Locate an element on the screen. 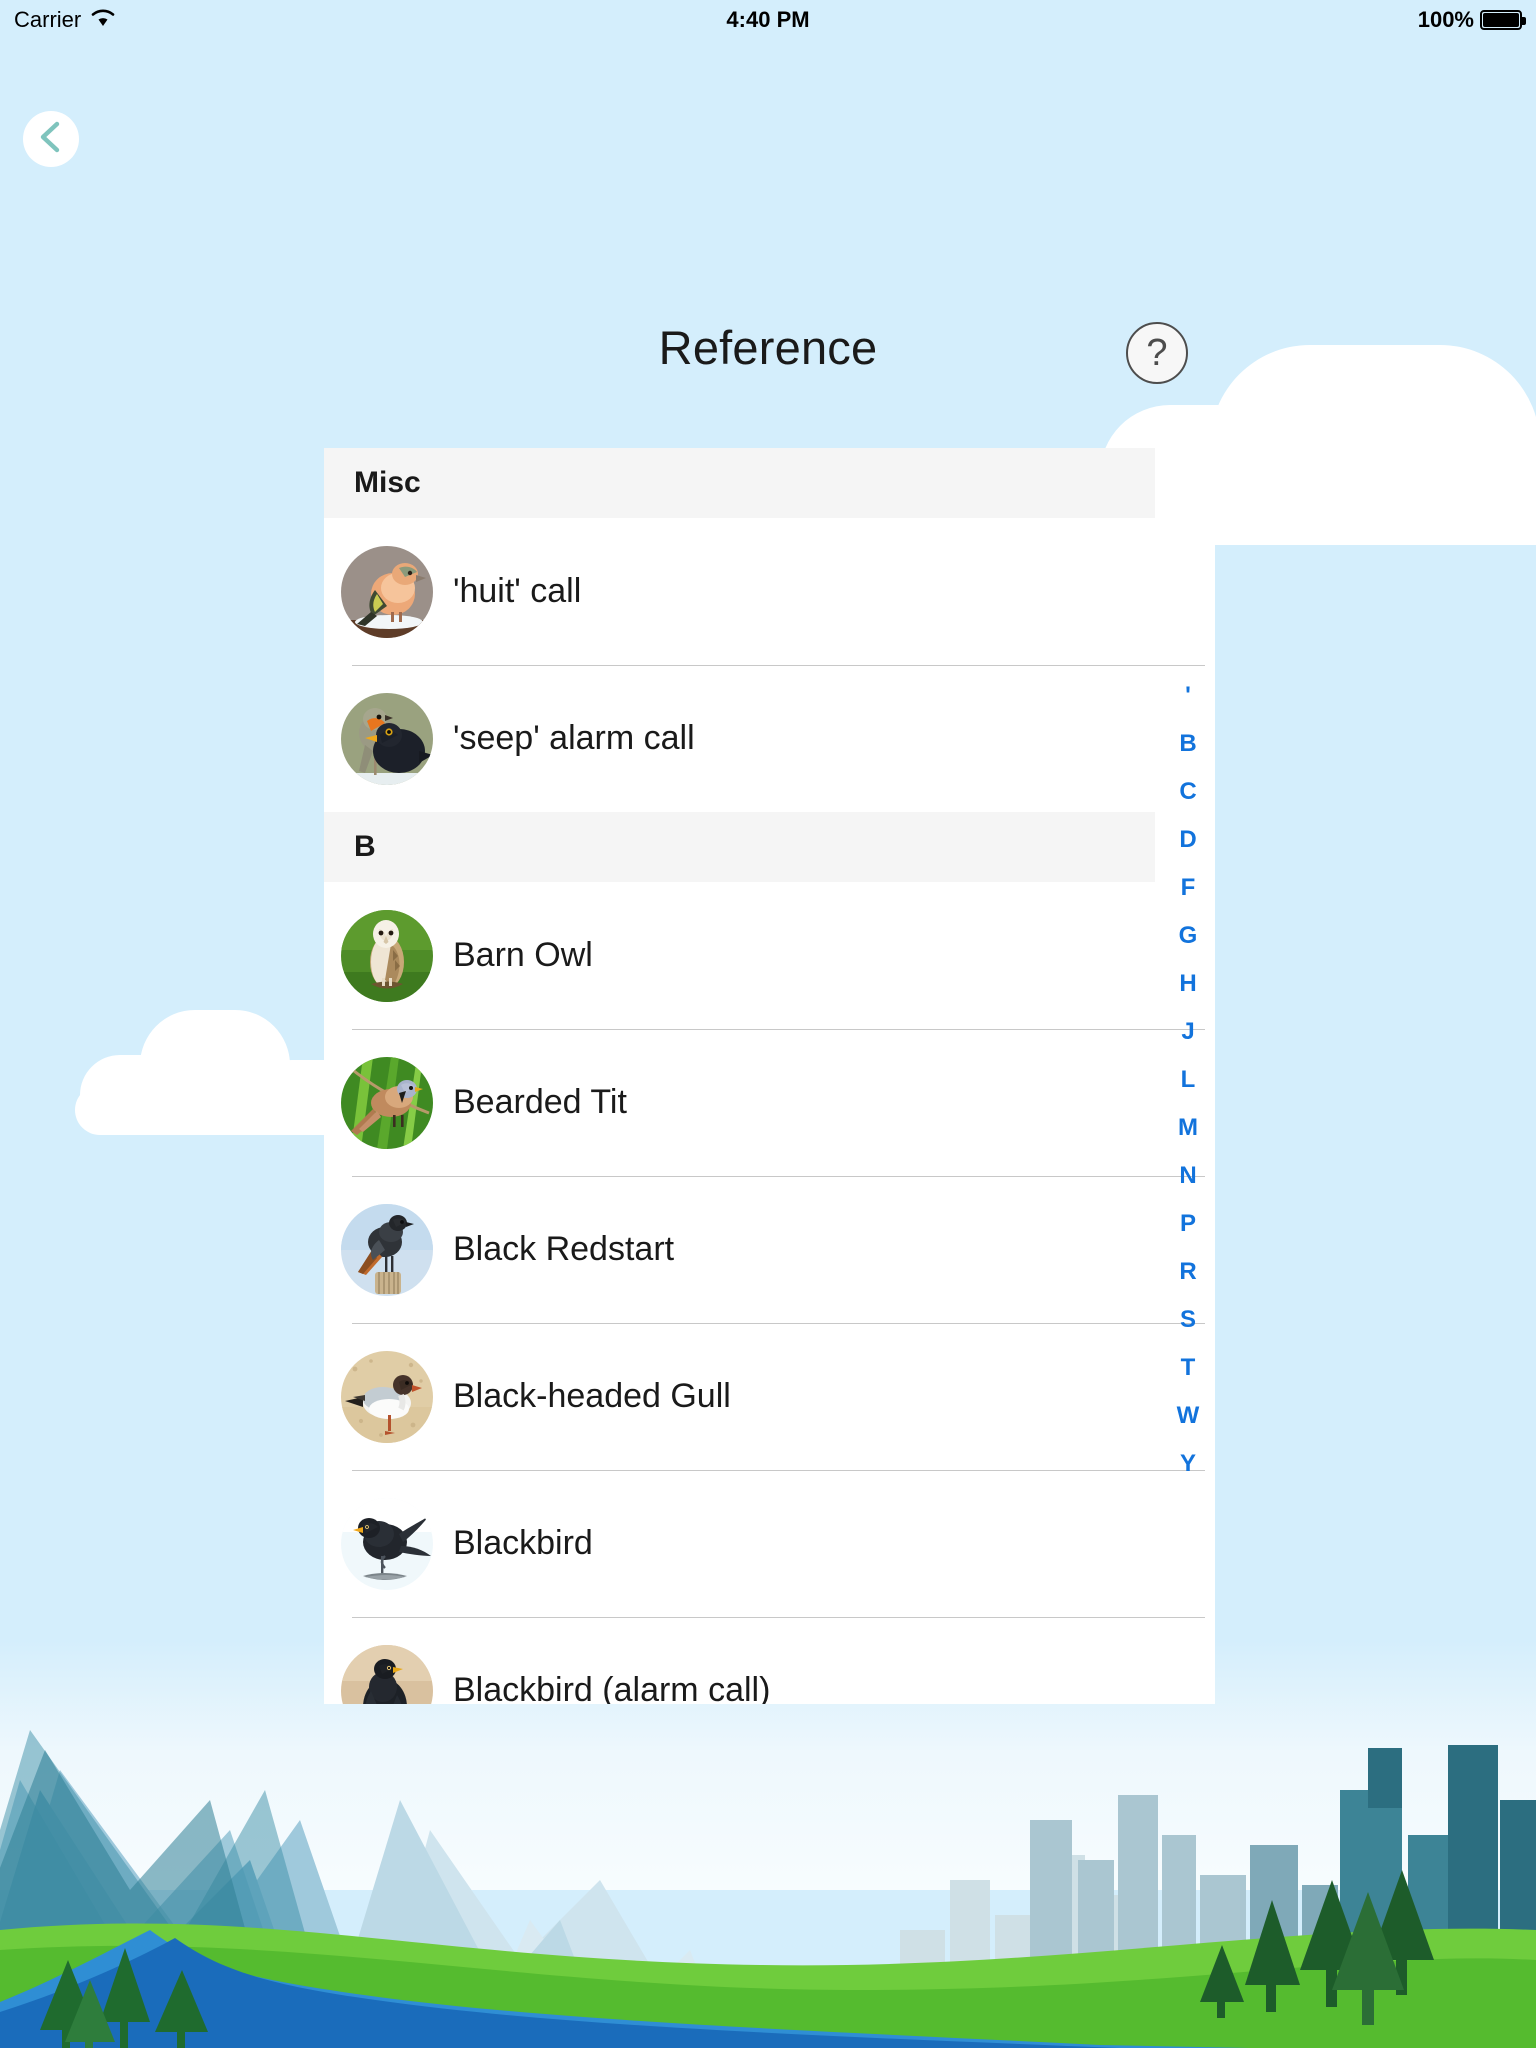 This screenshot has width=1536, height=2048. list-item-label: Black-headed Gull is located at coordinates (592, 1396).